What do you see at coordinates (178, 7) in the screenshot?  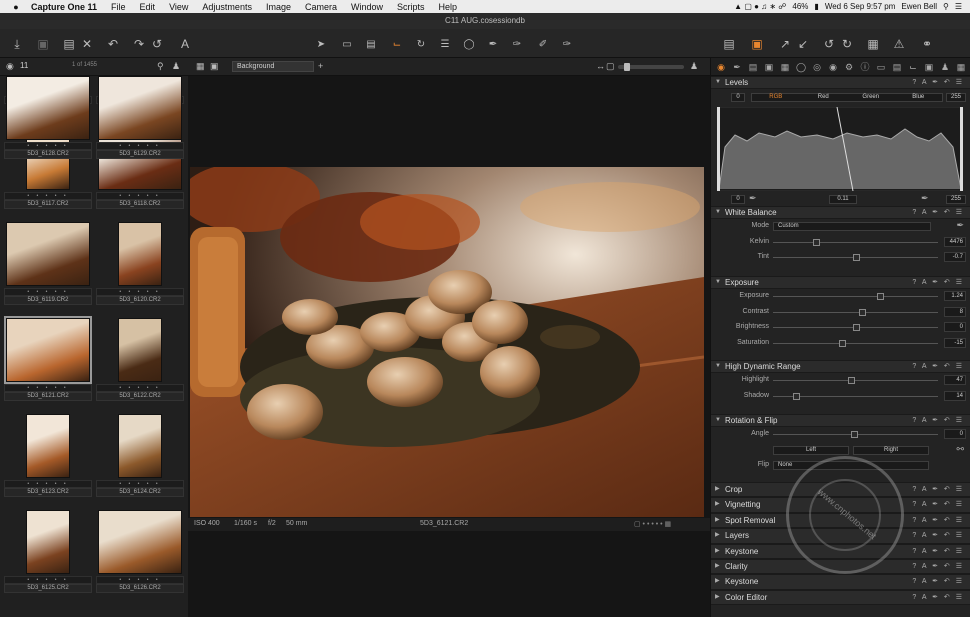 I see `menu-view: View` at bounding box center [178, 7].